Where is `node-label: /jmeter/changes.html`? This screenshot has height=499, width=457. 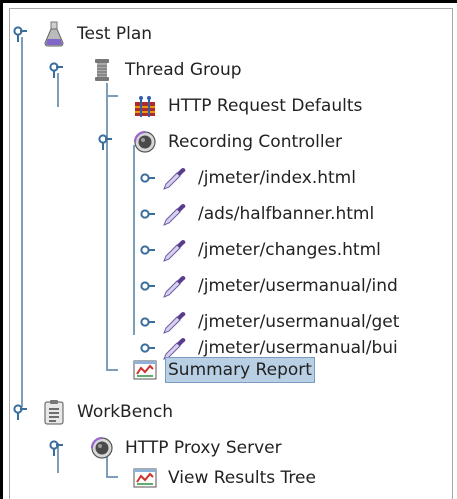
node-label: /jmeter/changes.html is located at coordinates (289, 250).